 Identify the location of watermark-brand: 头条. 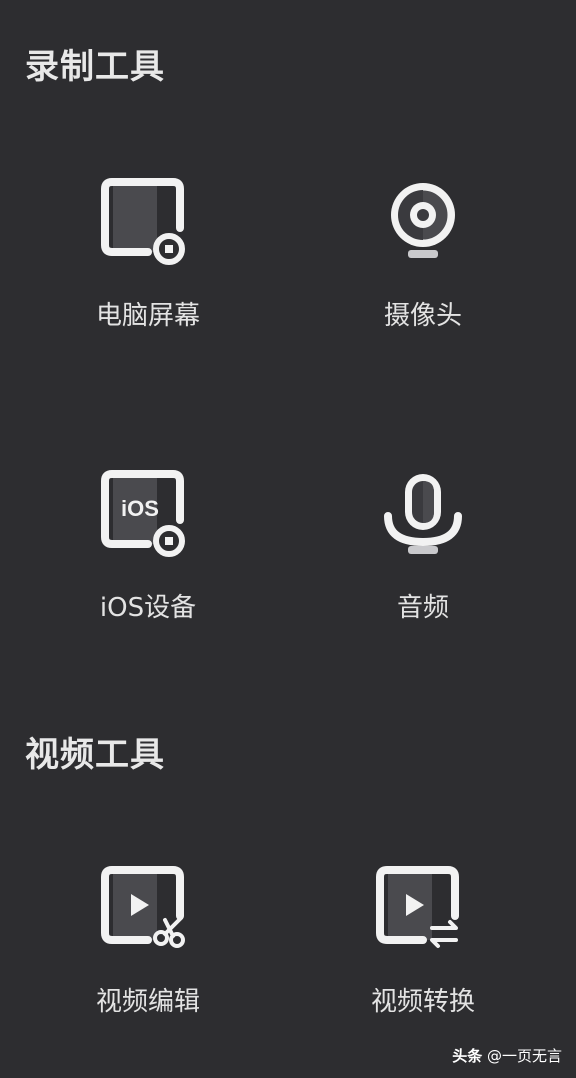
(467, 1056).